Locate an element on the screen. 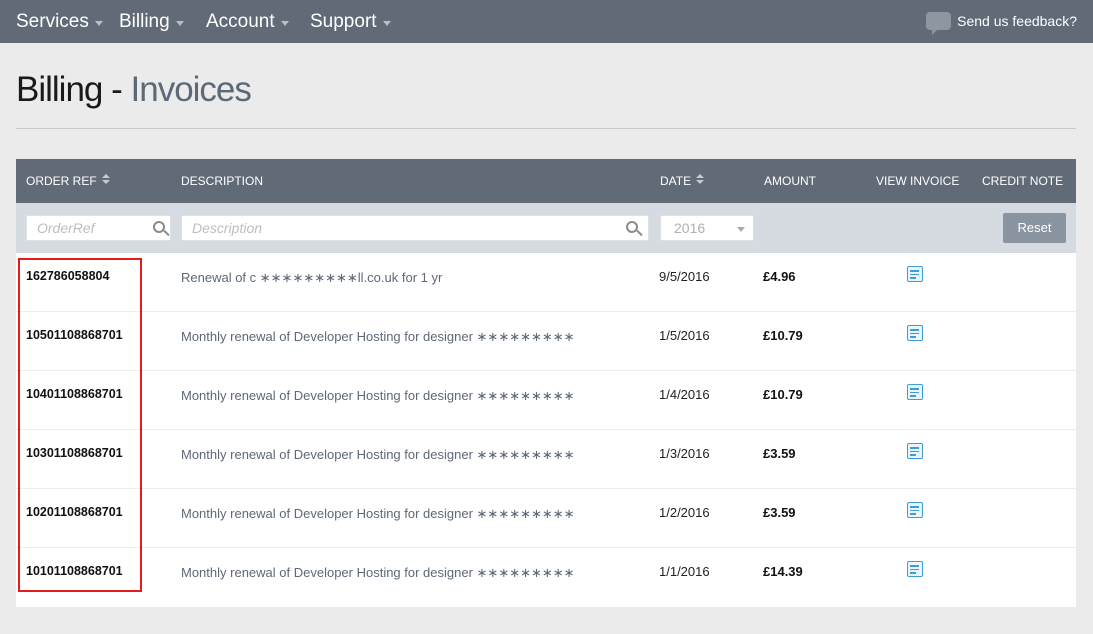 The width and height of the screenshot is (1093, 634). column-order-ref-label: ORDER REF is located at coordinates (61, 181).